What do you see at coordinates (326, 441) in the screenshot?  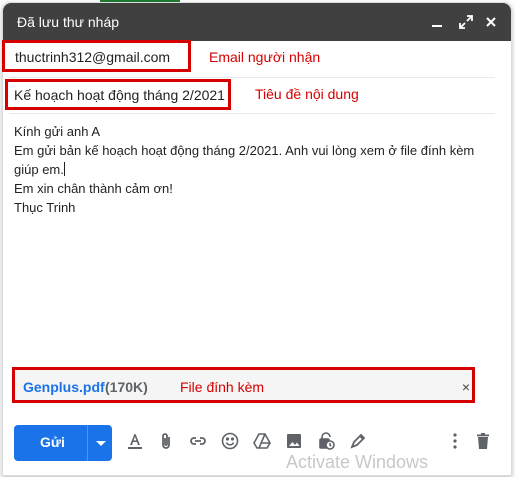 I see `confidential-icon` at bounding box center [326, 441].